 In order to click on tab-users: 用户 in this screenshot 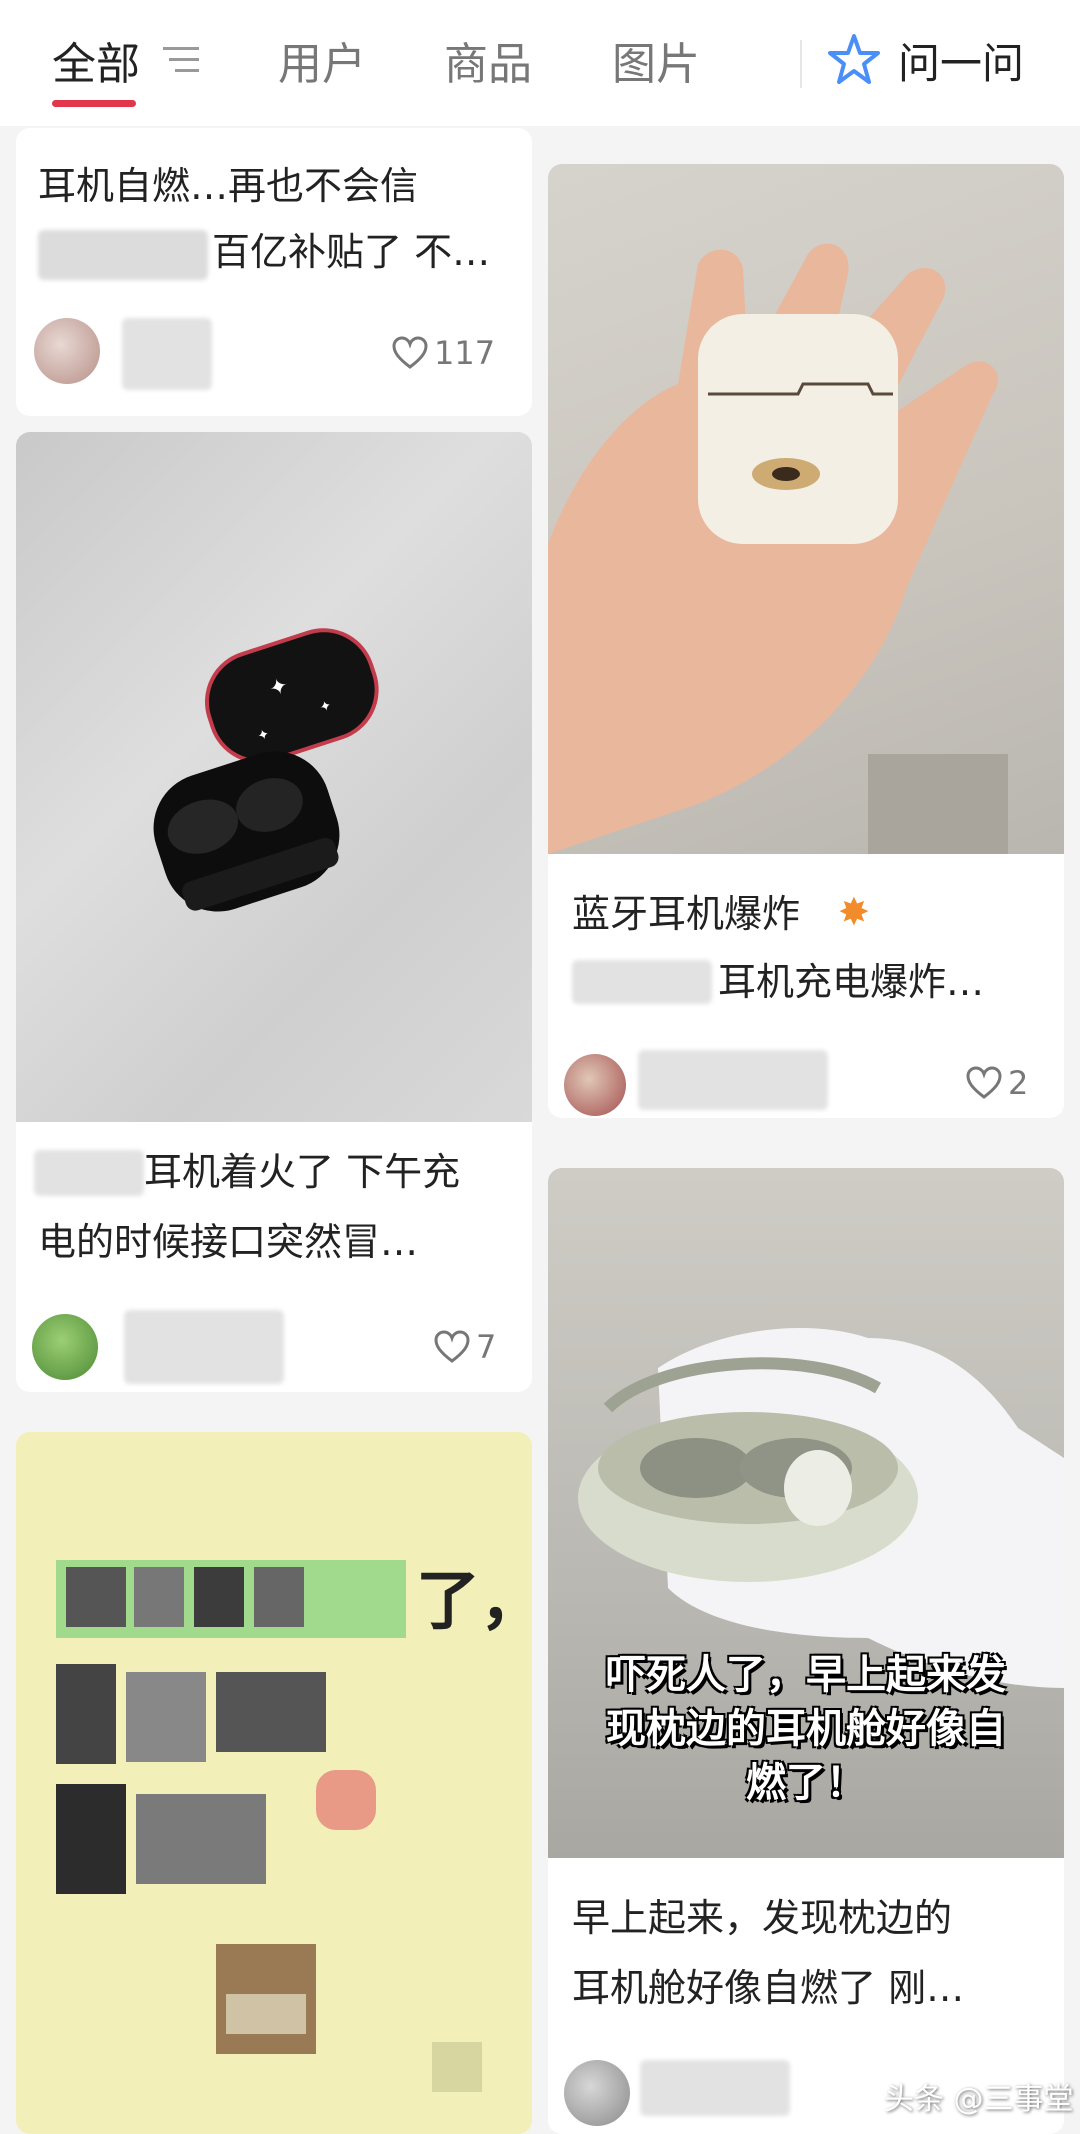, I will do `click(322, 60)`.